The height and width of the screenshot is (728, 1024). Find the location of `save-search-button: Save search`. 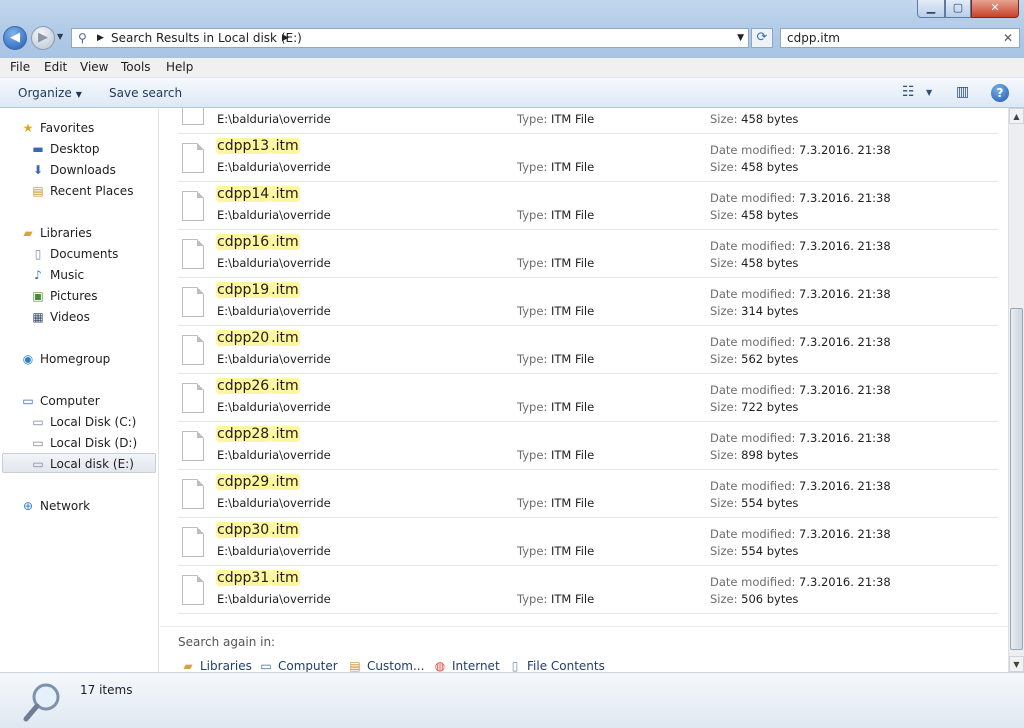

save-search-button: Save search is located at coordinates (145, 93).